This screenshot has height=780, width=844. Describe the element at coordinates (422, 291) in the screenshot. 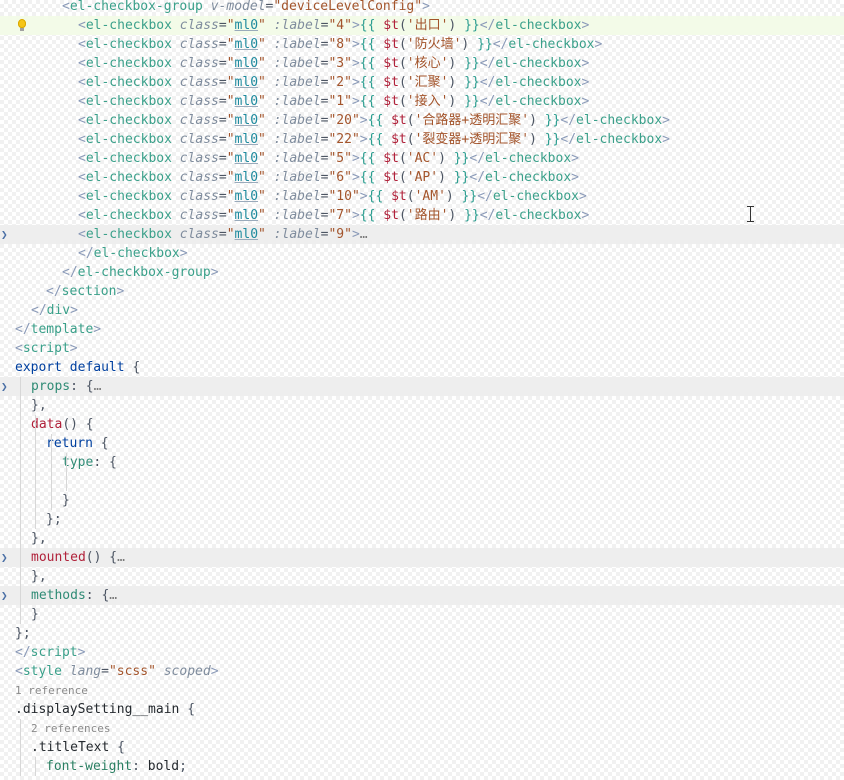

I see `code-line: </section>` at that location.